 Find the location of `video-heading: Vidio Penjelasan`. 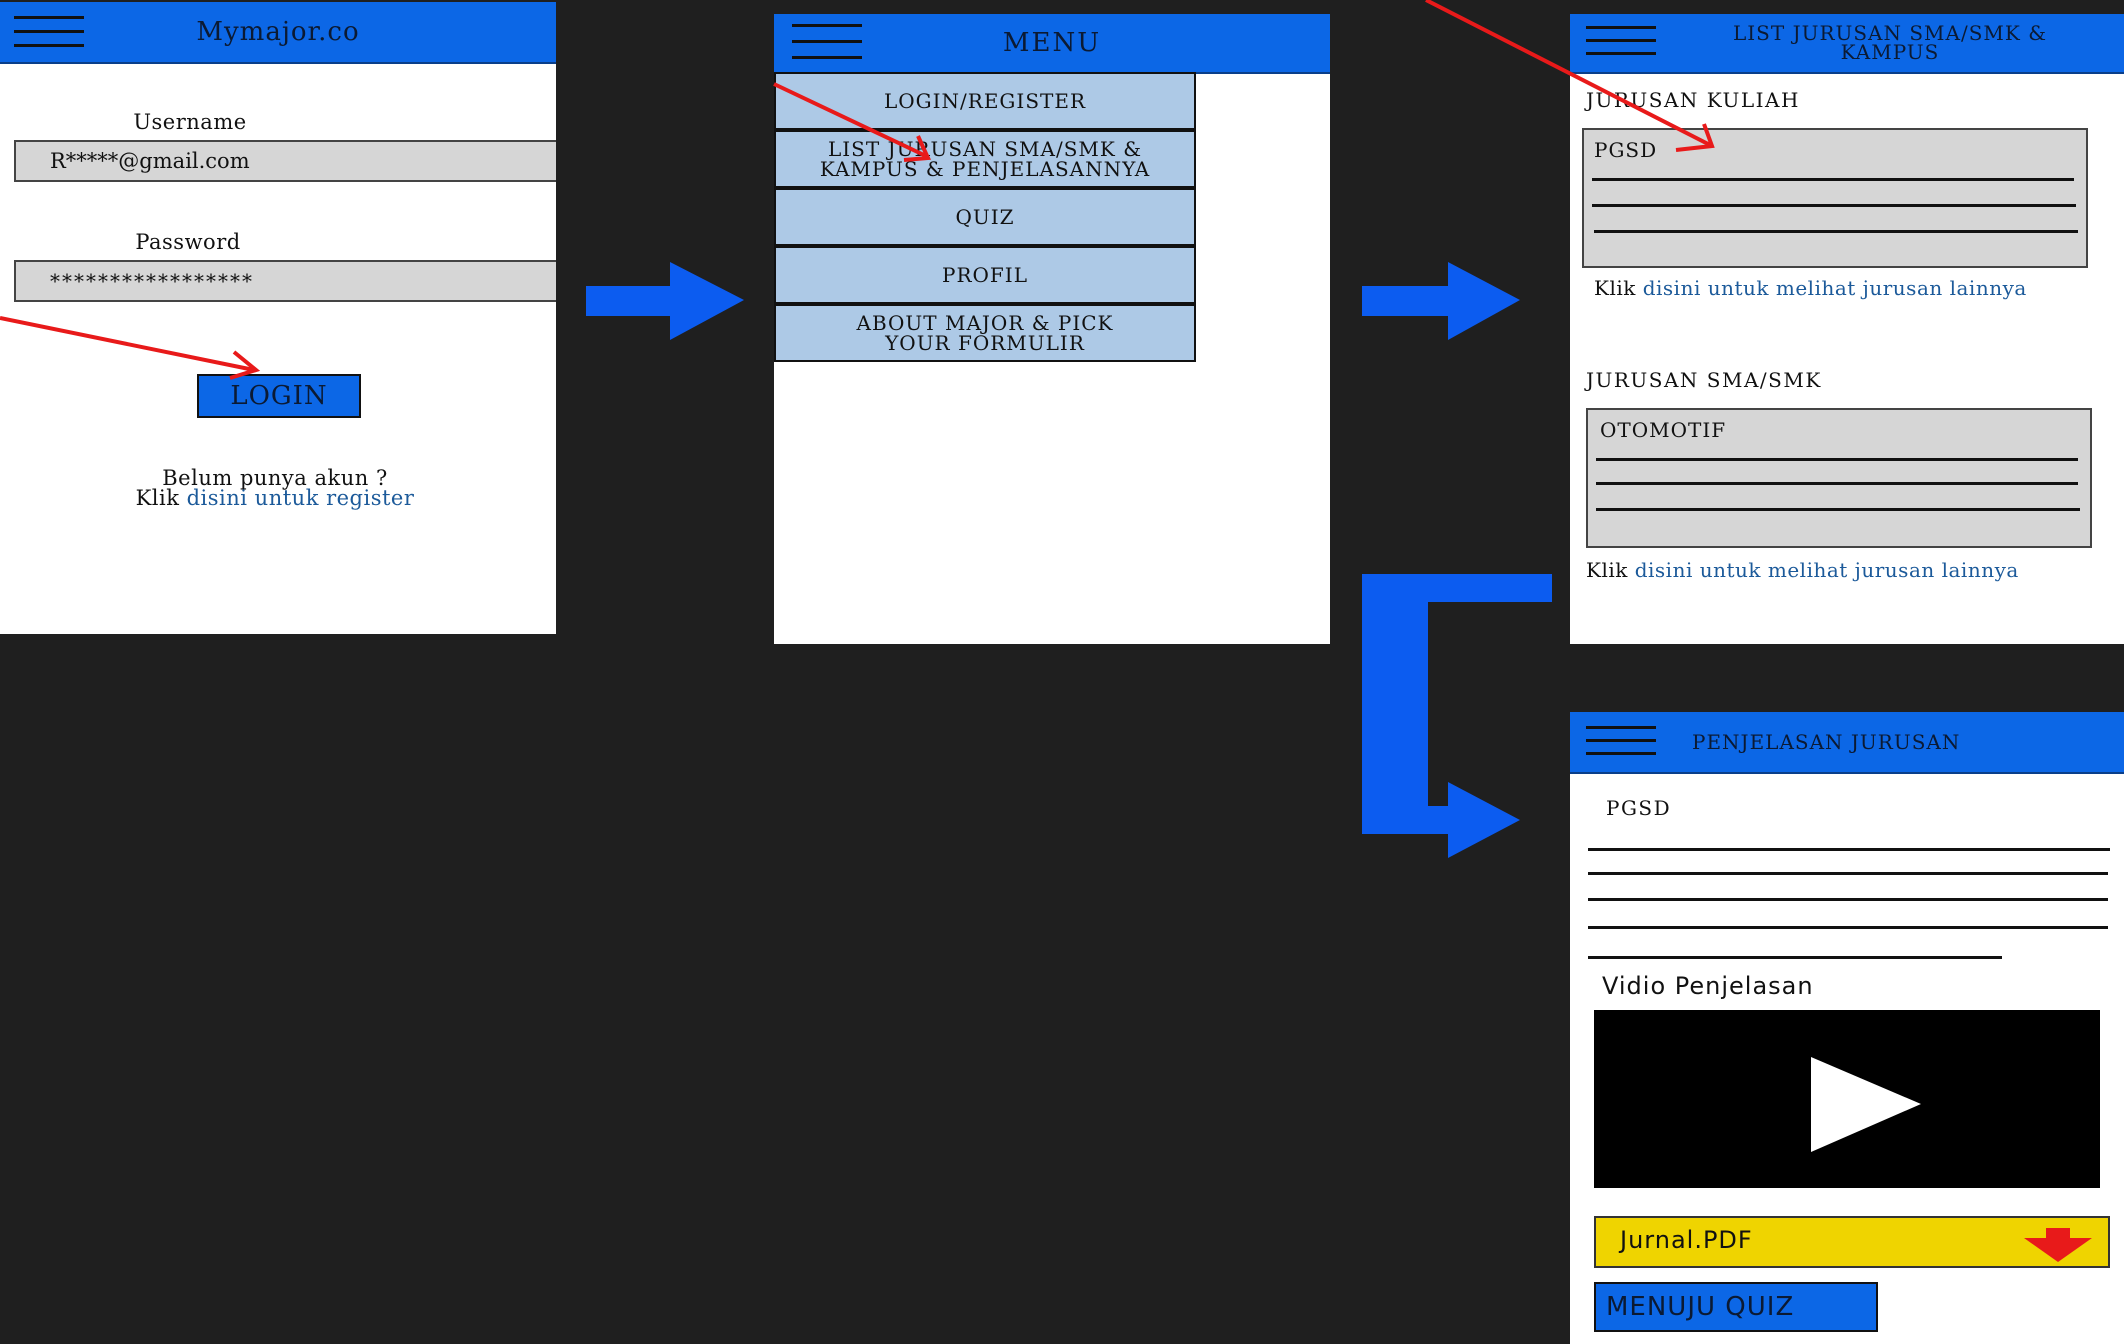

video-heading: Vidio Penjelasan is located at coordinates (1708, 986).